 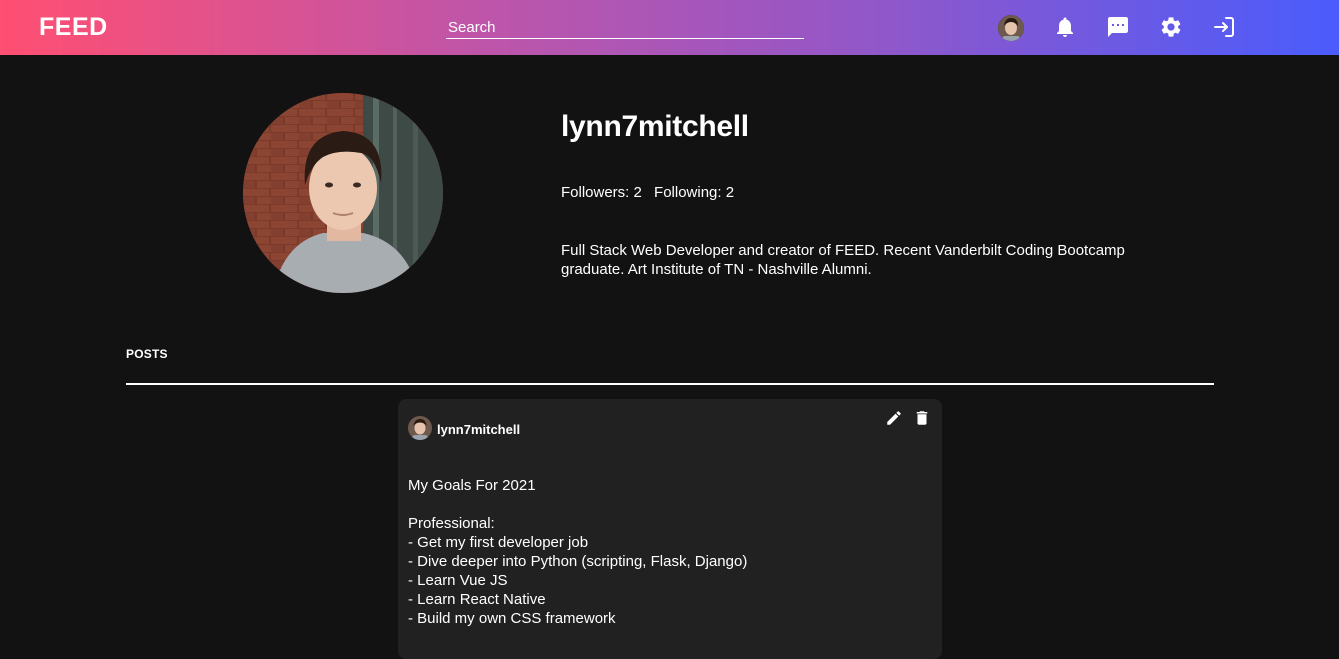 I want to click on post-line: - Get my first developer job, so click(x=498, y=542).